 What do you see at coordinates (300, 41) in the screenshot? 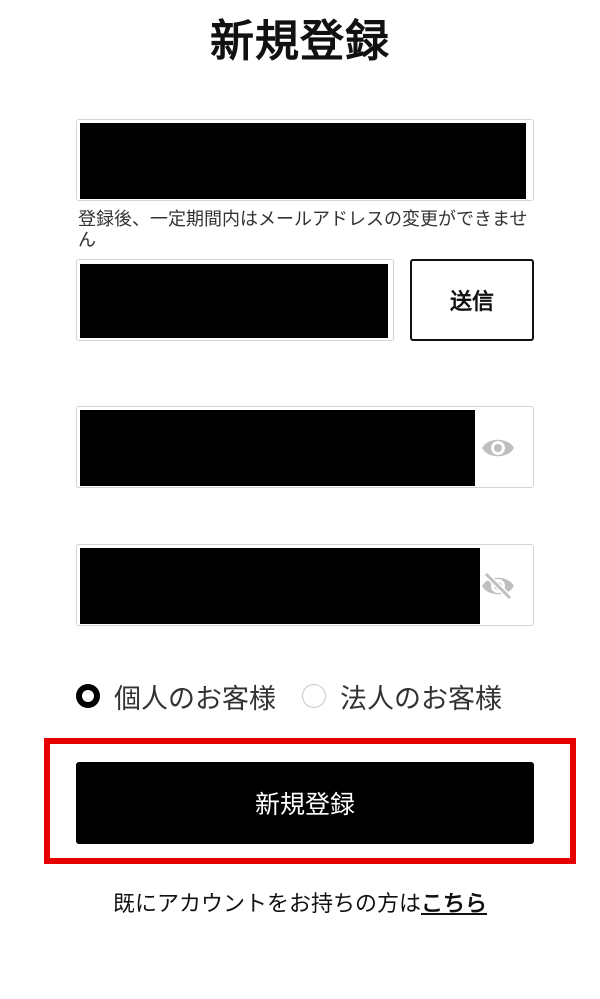
I see `page-title: 新規登録` at bounding box center [300, 41].